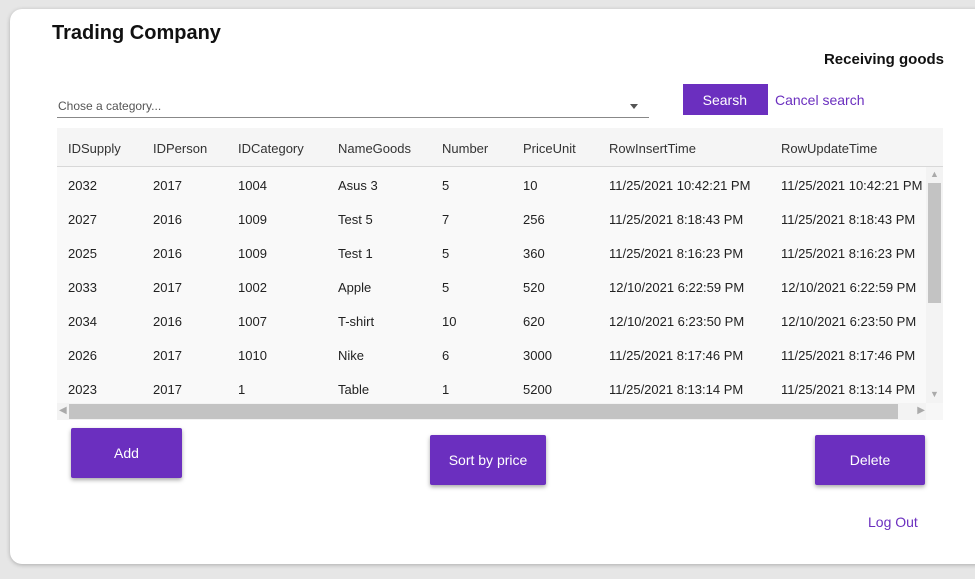 The image size is (975, 579). I want to click on cell-idsupply: 2025, so click(82, 253).